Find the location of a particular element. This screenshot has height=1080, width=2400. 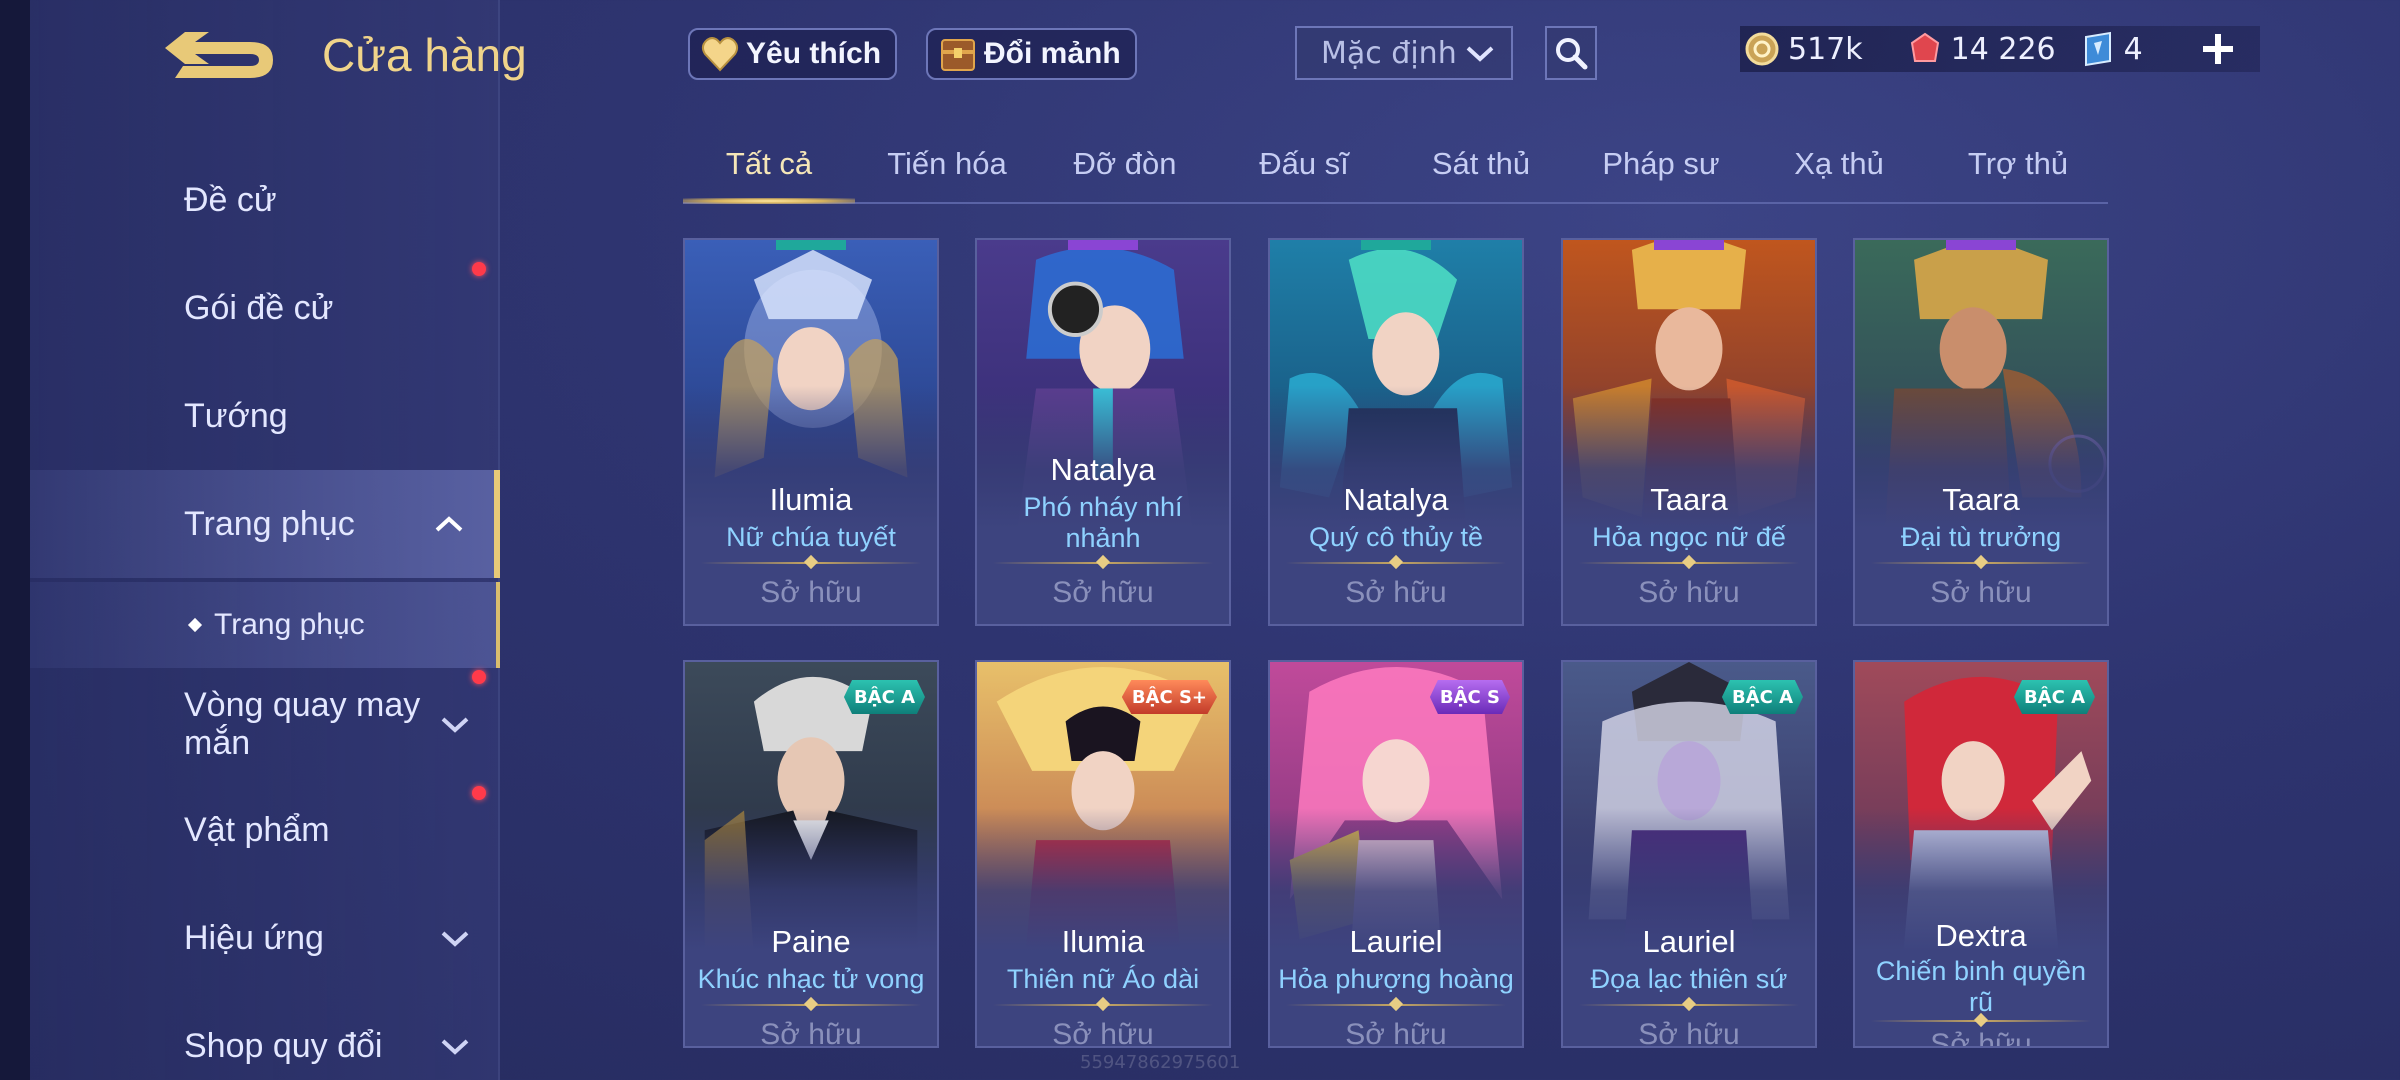

currency-bar: 517k 14 226 4 is located at coordinates (2000, 49).